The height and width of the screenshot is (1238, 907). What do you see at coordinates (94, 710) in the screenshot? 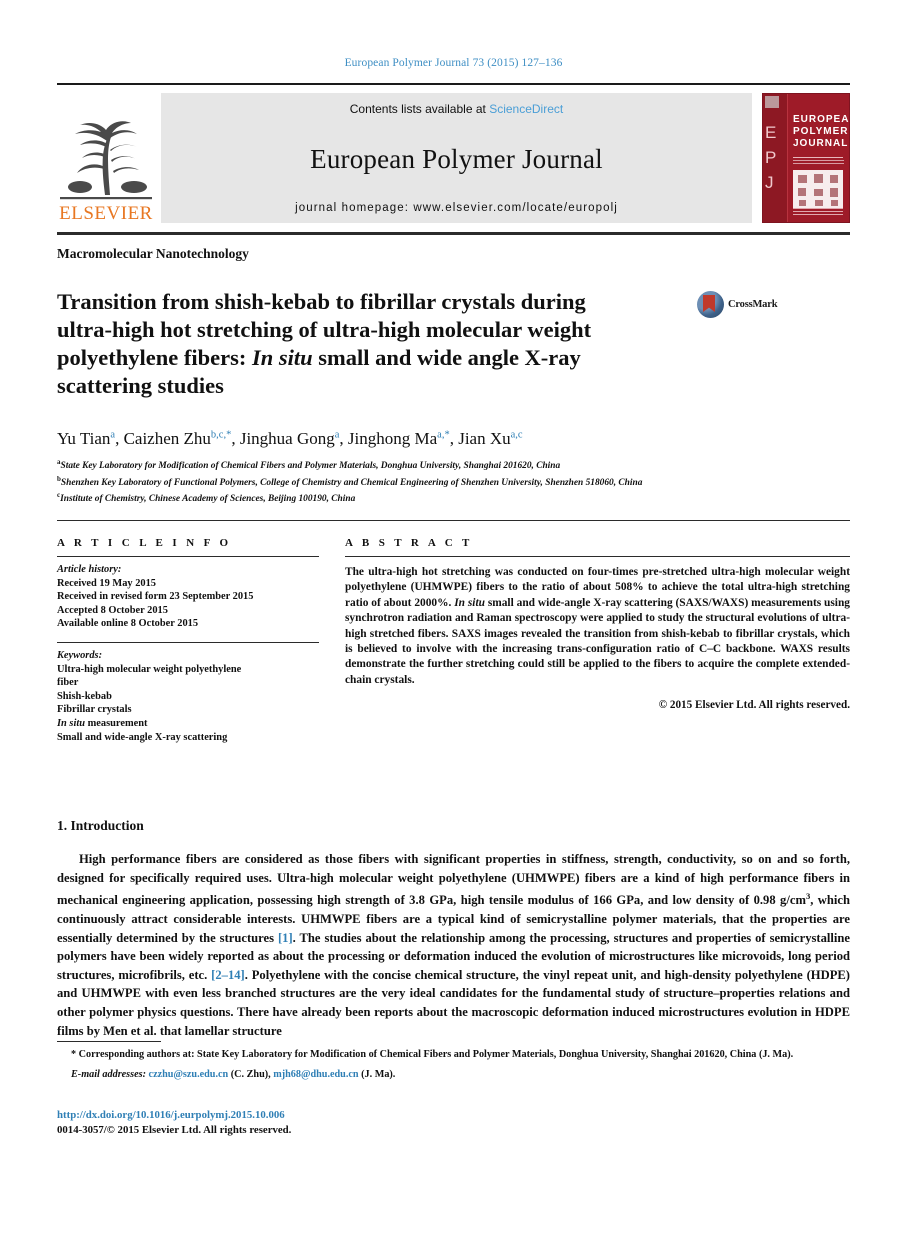
I see `keyword-item: Fibrillar crystals` at bounding box center [94, 710].